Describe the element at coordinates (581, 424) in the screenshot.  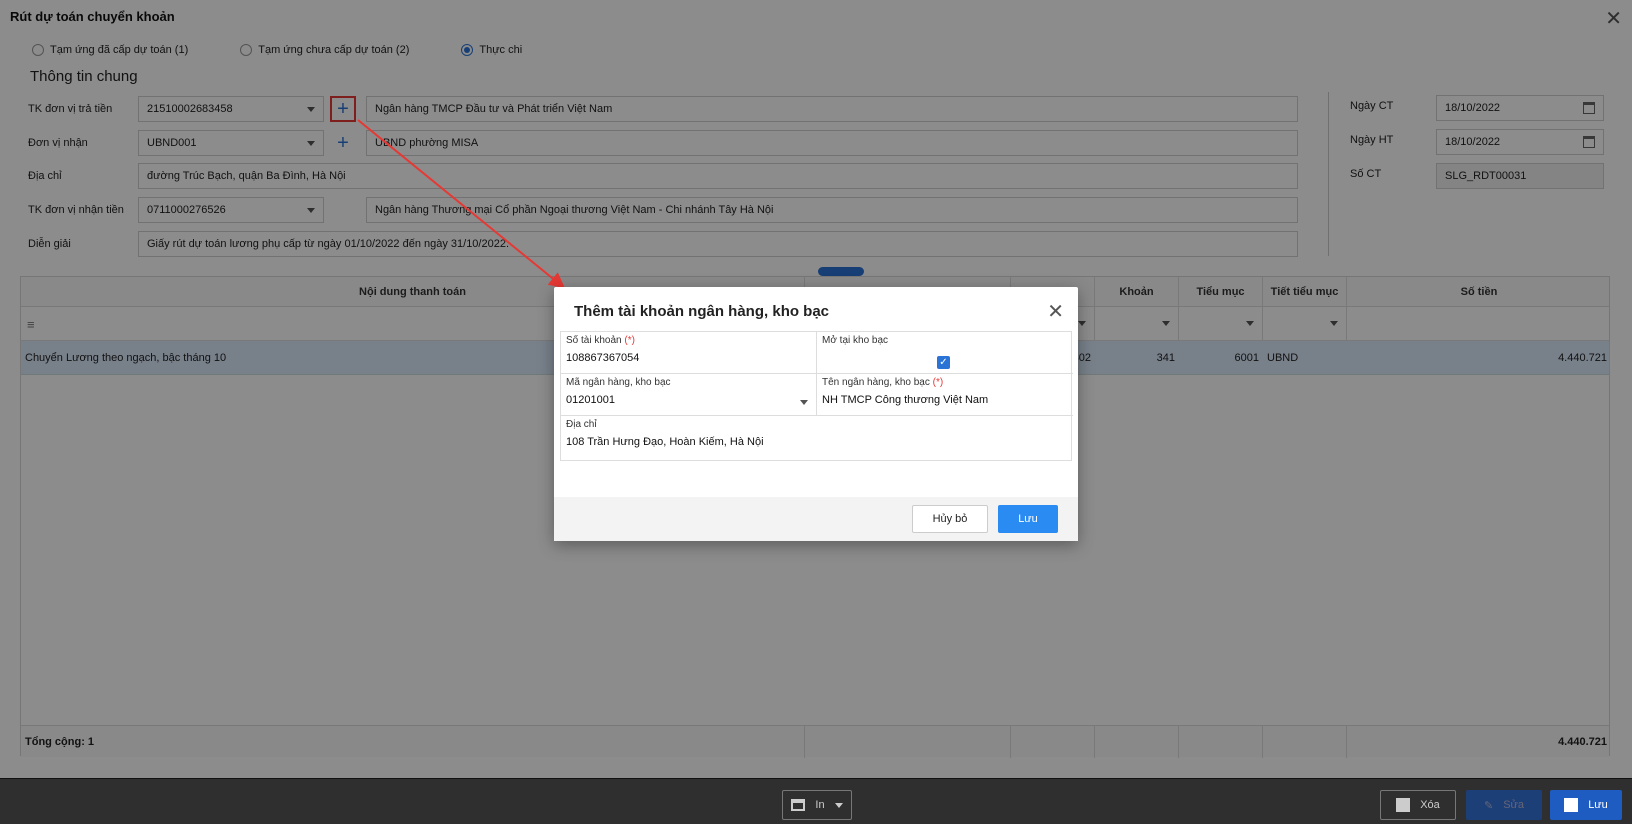
I see `dialog-address-label: Địa chỉ` at that location.